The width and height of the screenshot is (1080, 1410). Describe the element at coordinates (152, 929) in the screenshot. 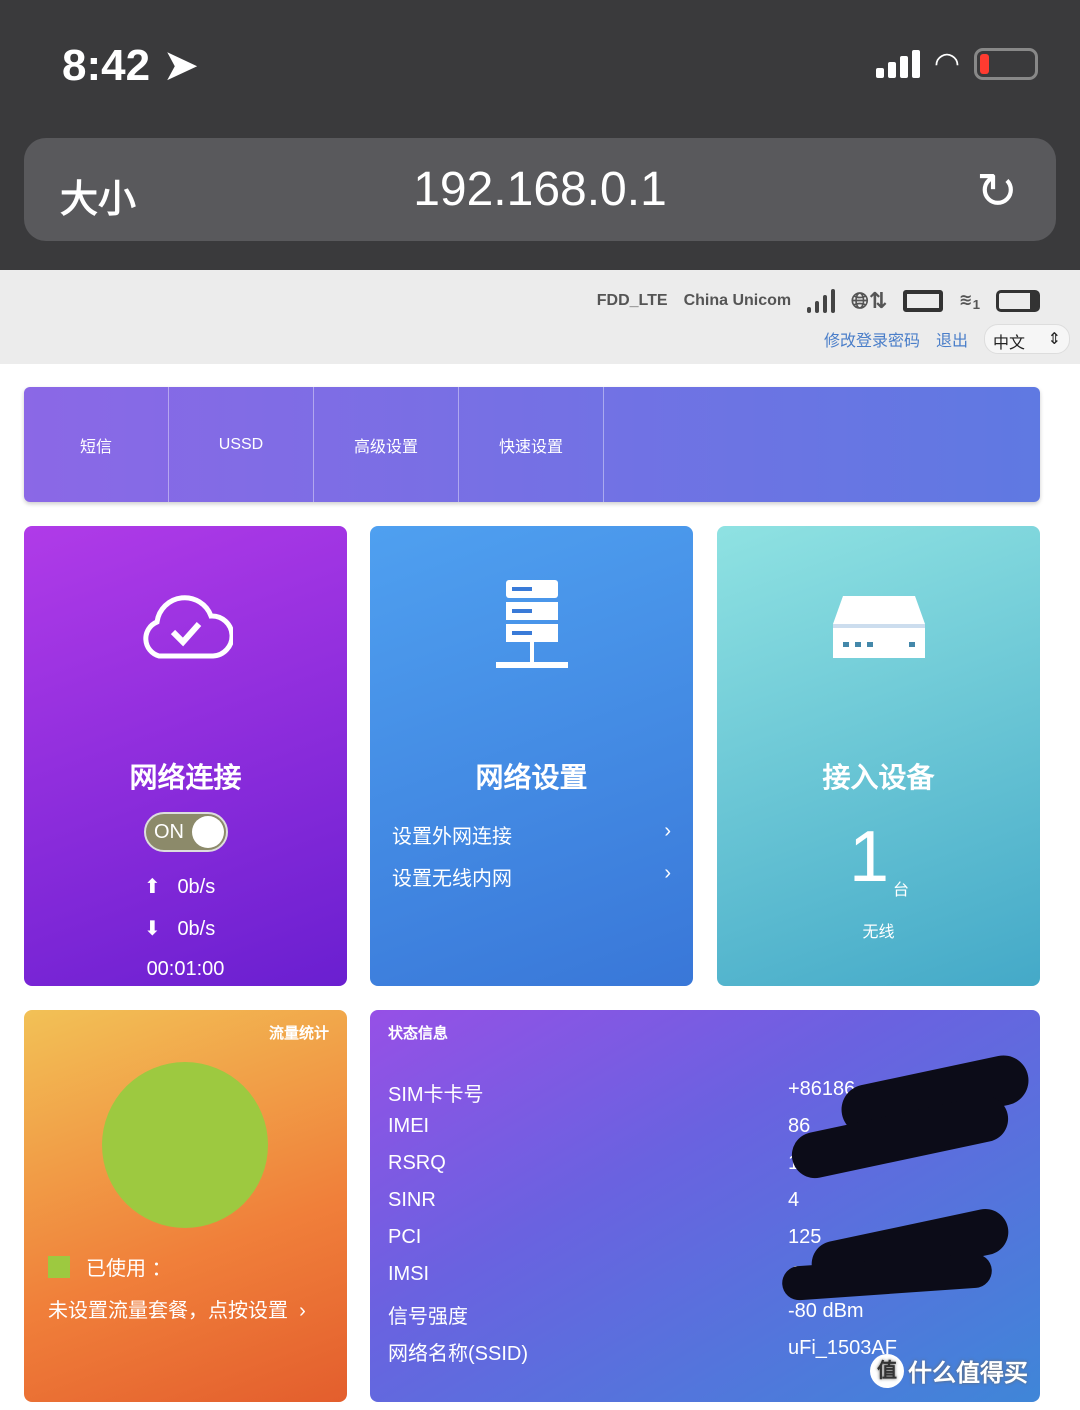

I see `download-arrow-icon: ⬇` at that location.